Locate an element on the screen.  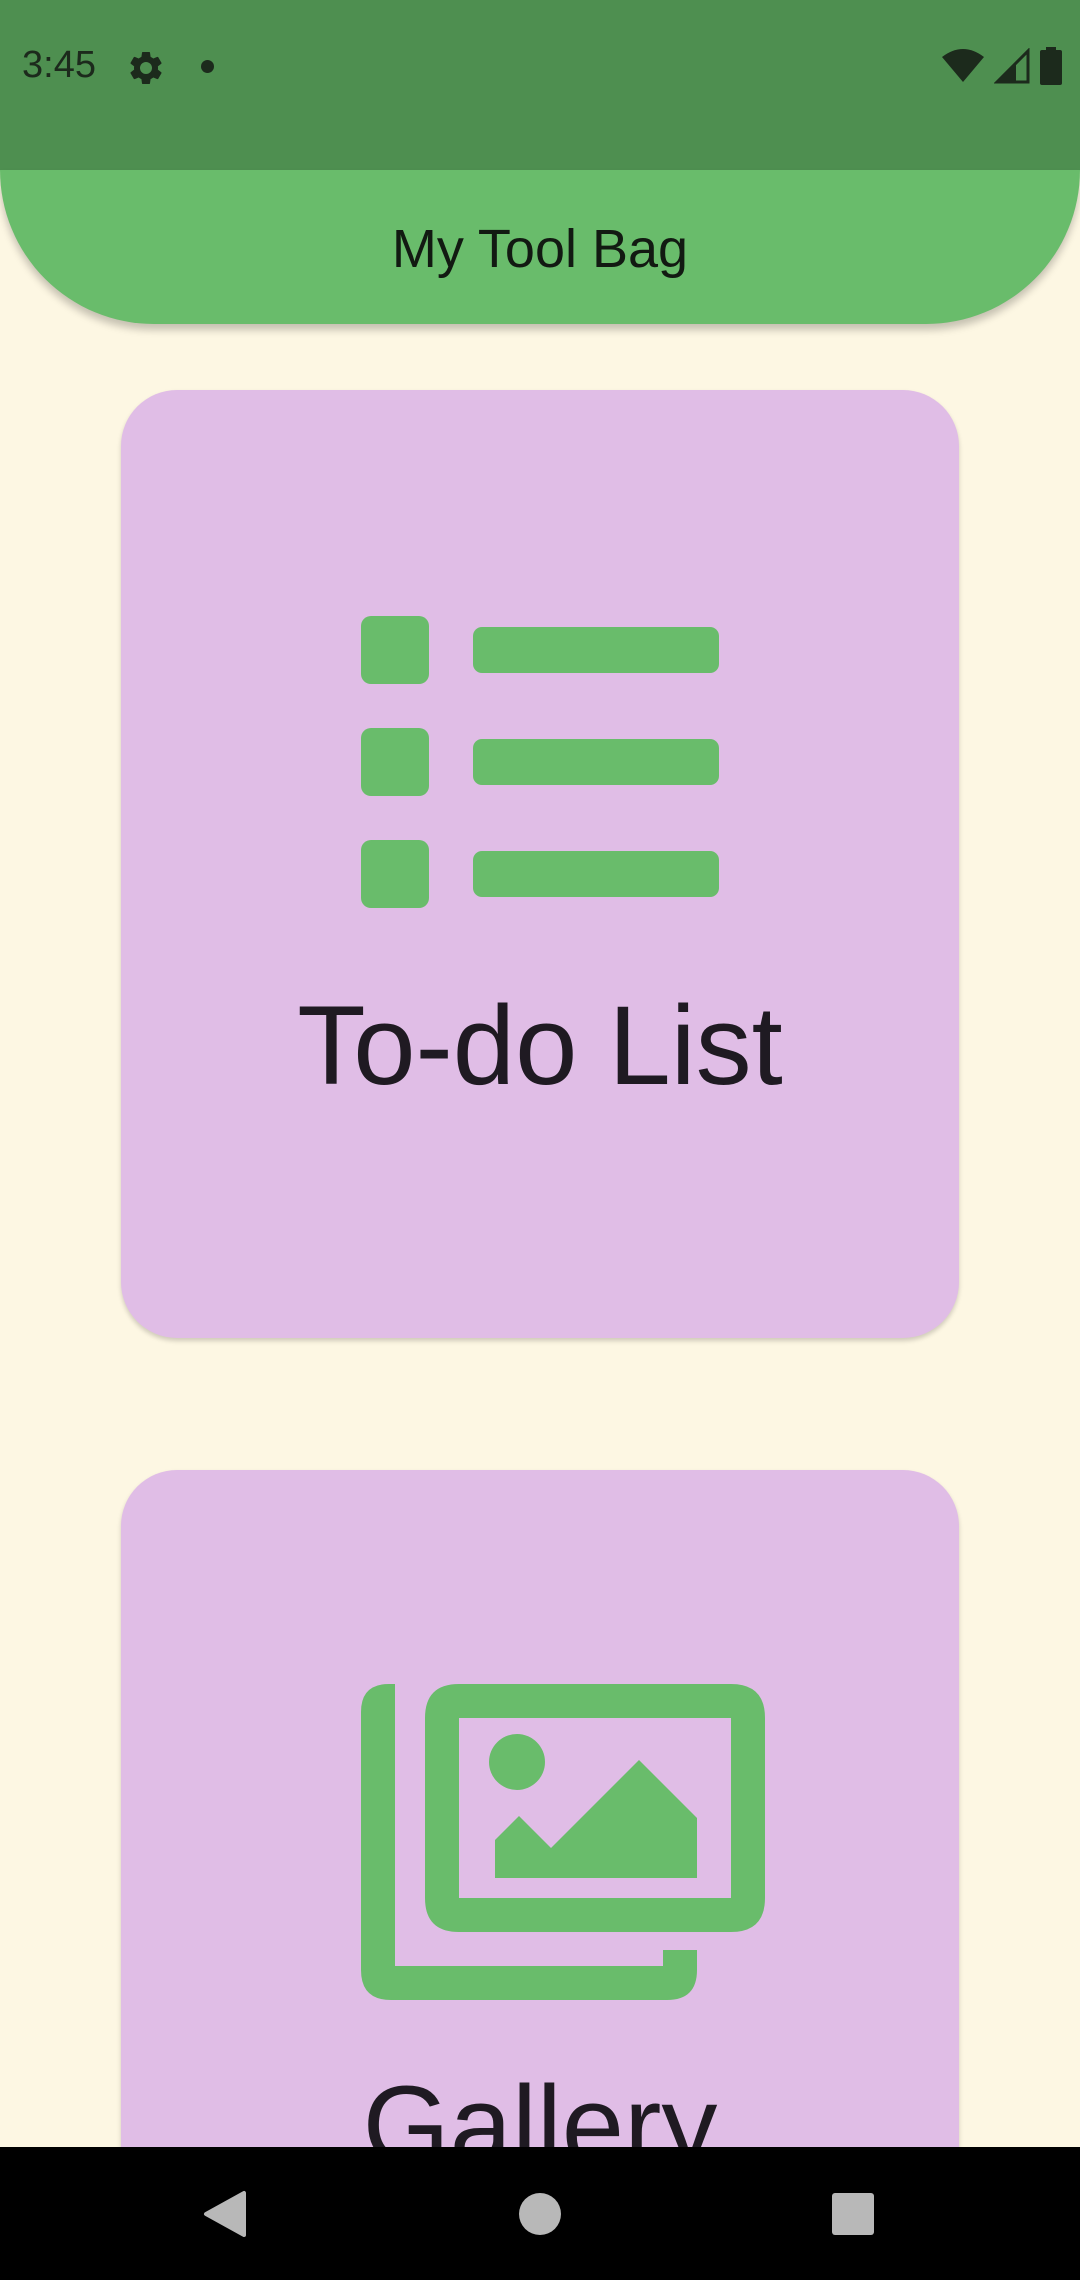
app-bar: My Tool Bag is located at coordinates (540, 247).